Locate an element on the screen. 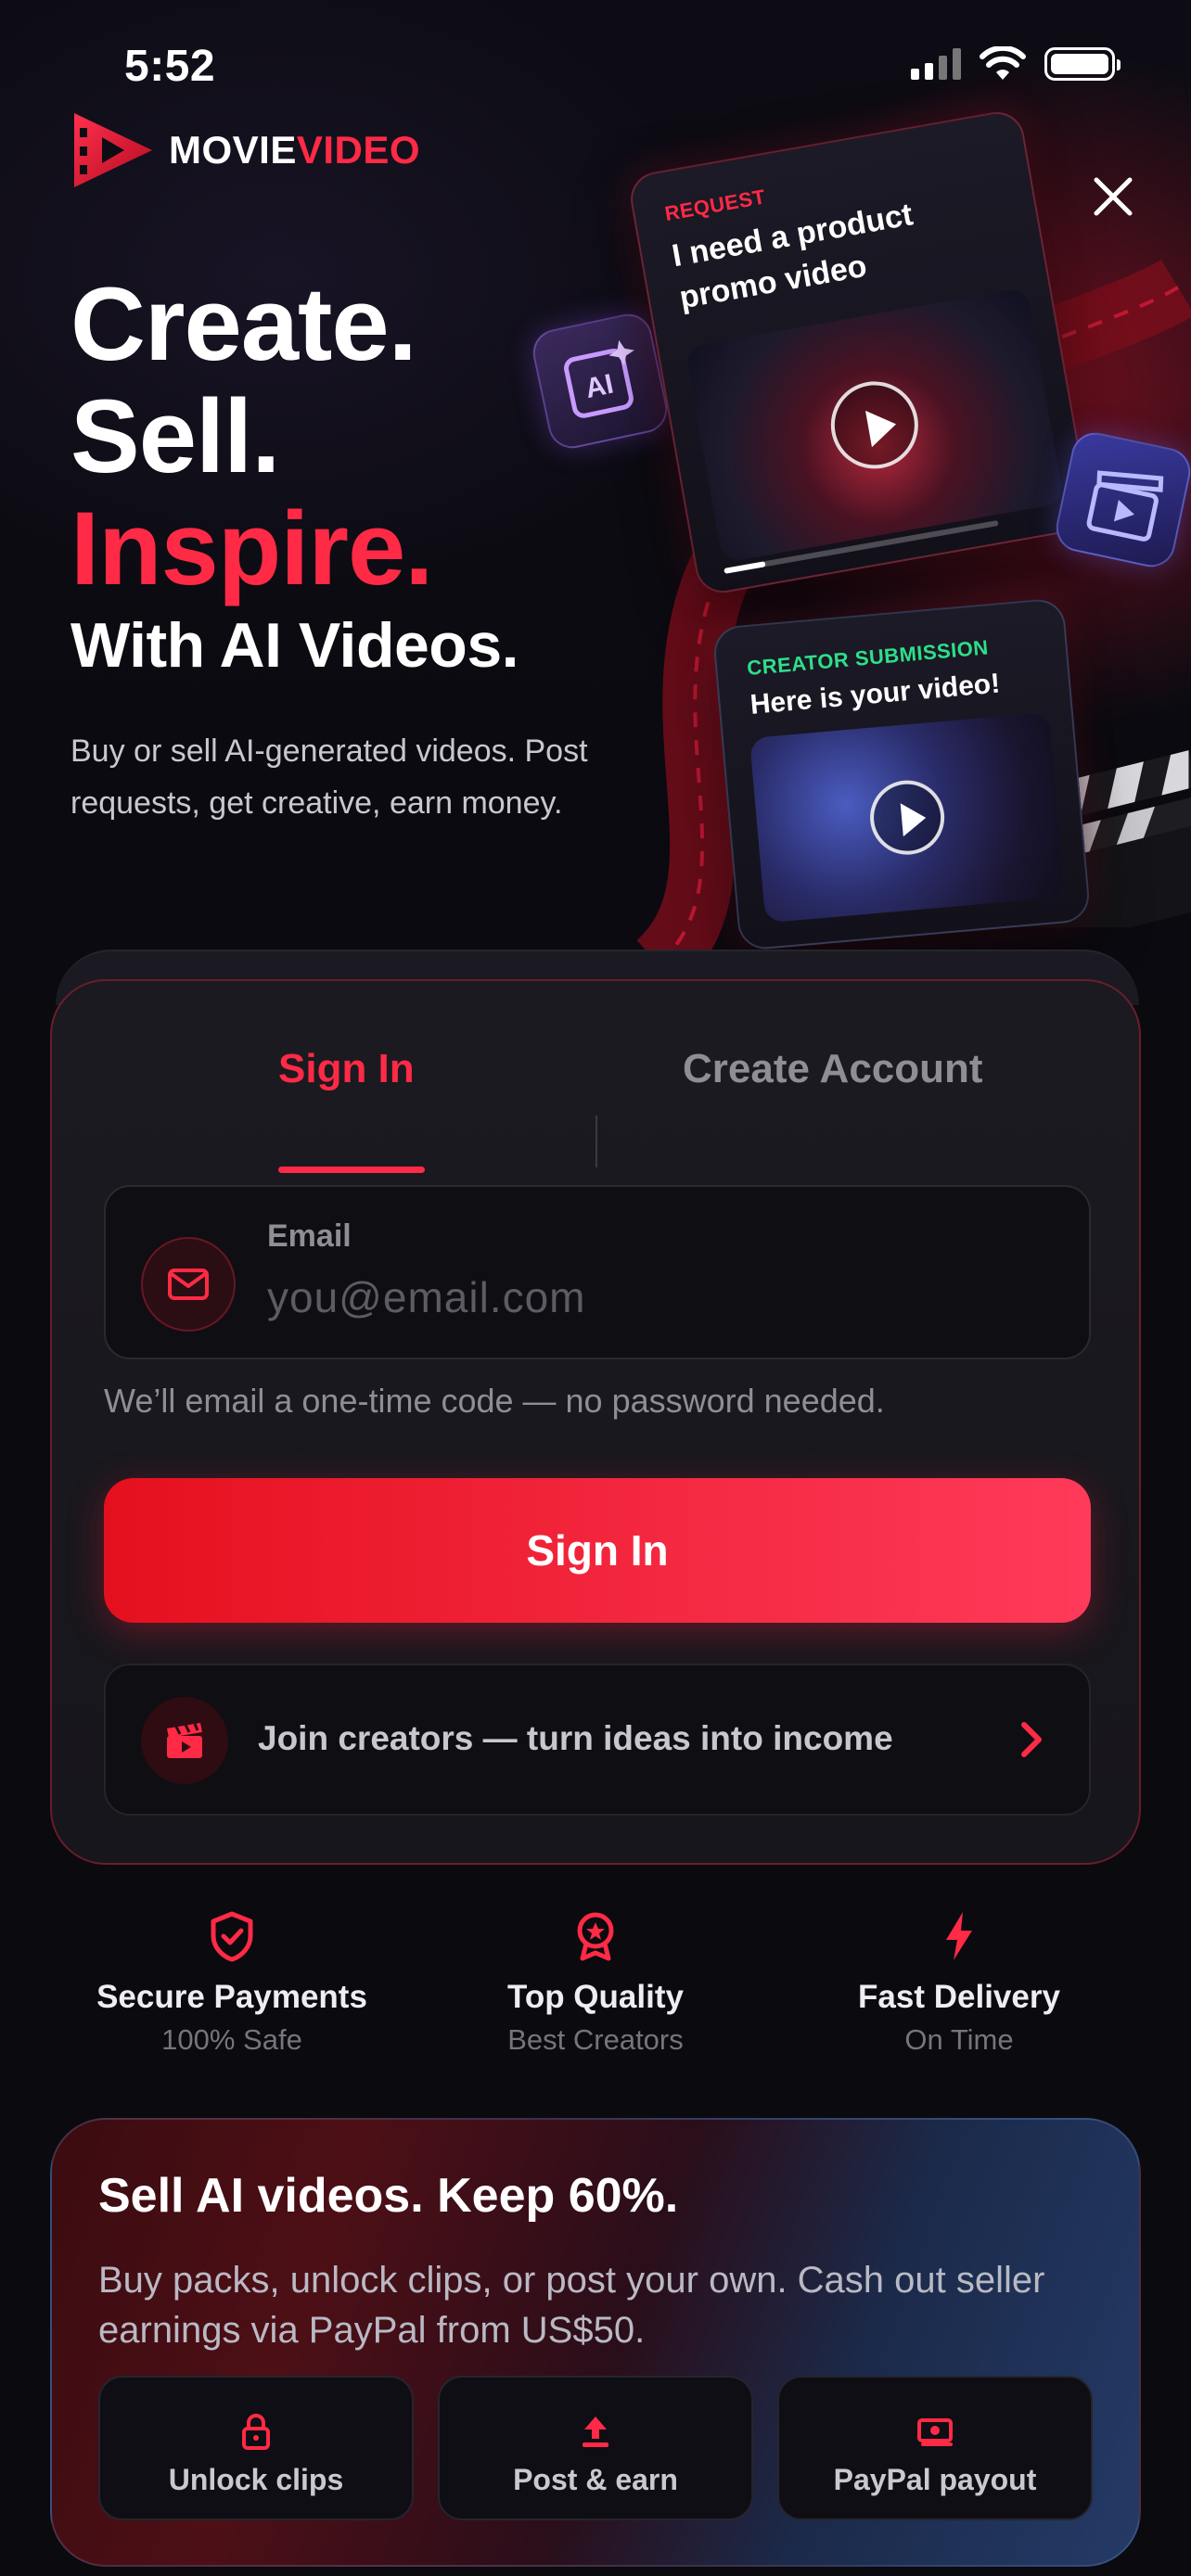 The width and height of the screenshot is (1191, 2576). brand: MOVIEVIDEO is located at coordinates (245, 150).